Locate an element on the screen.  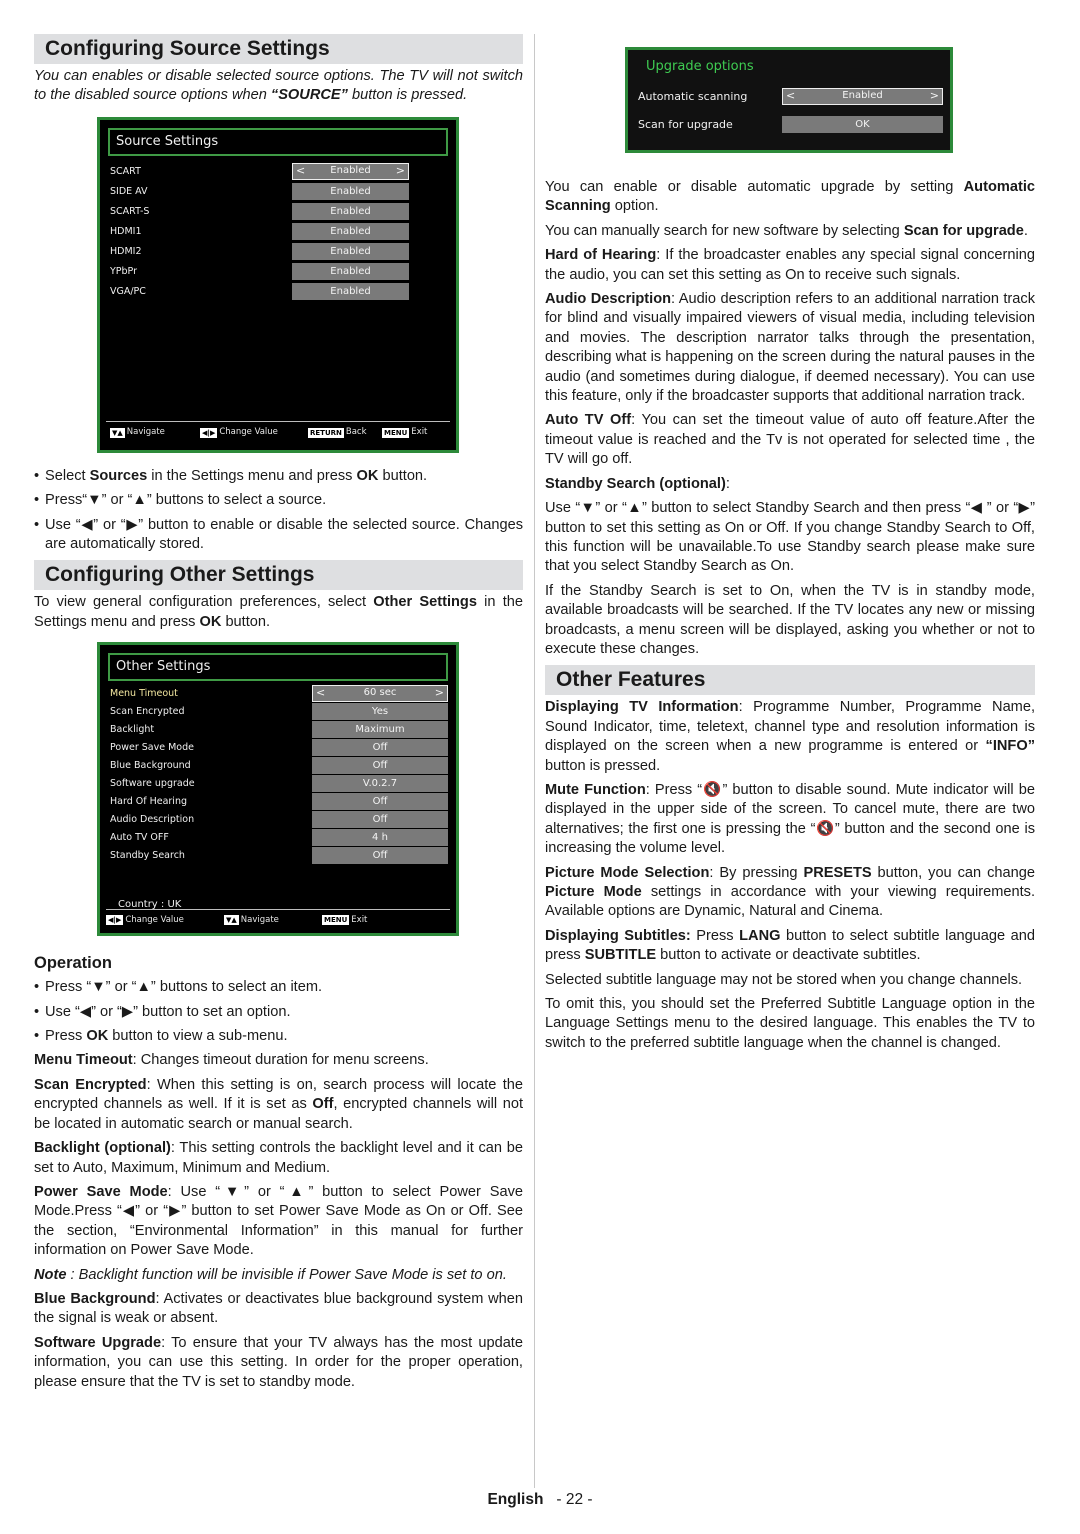
navigate-label: Navigate is located at coordinates (259, 919).